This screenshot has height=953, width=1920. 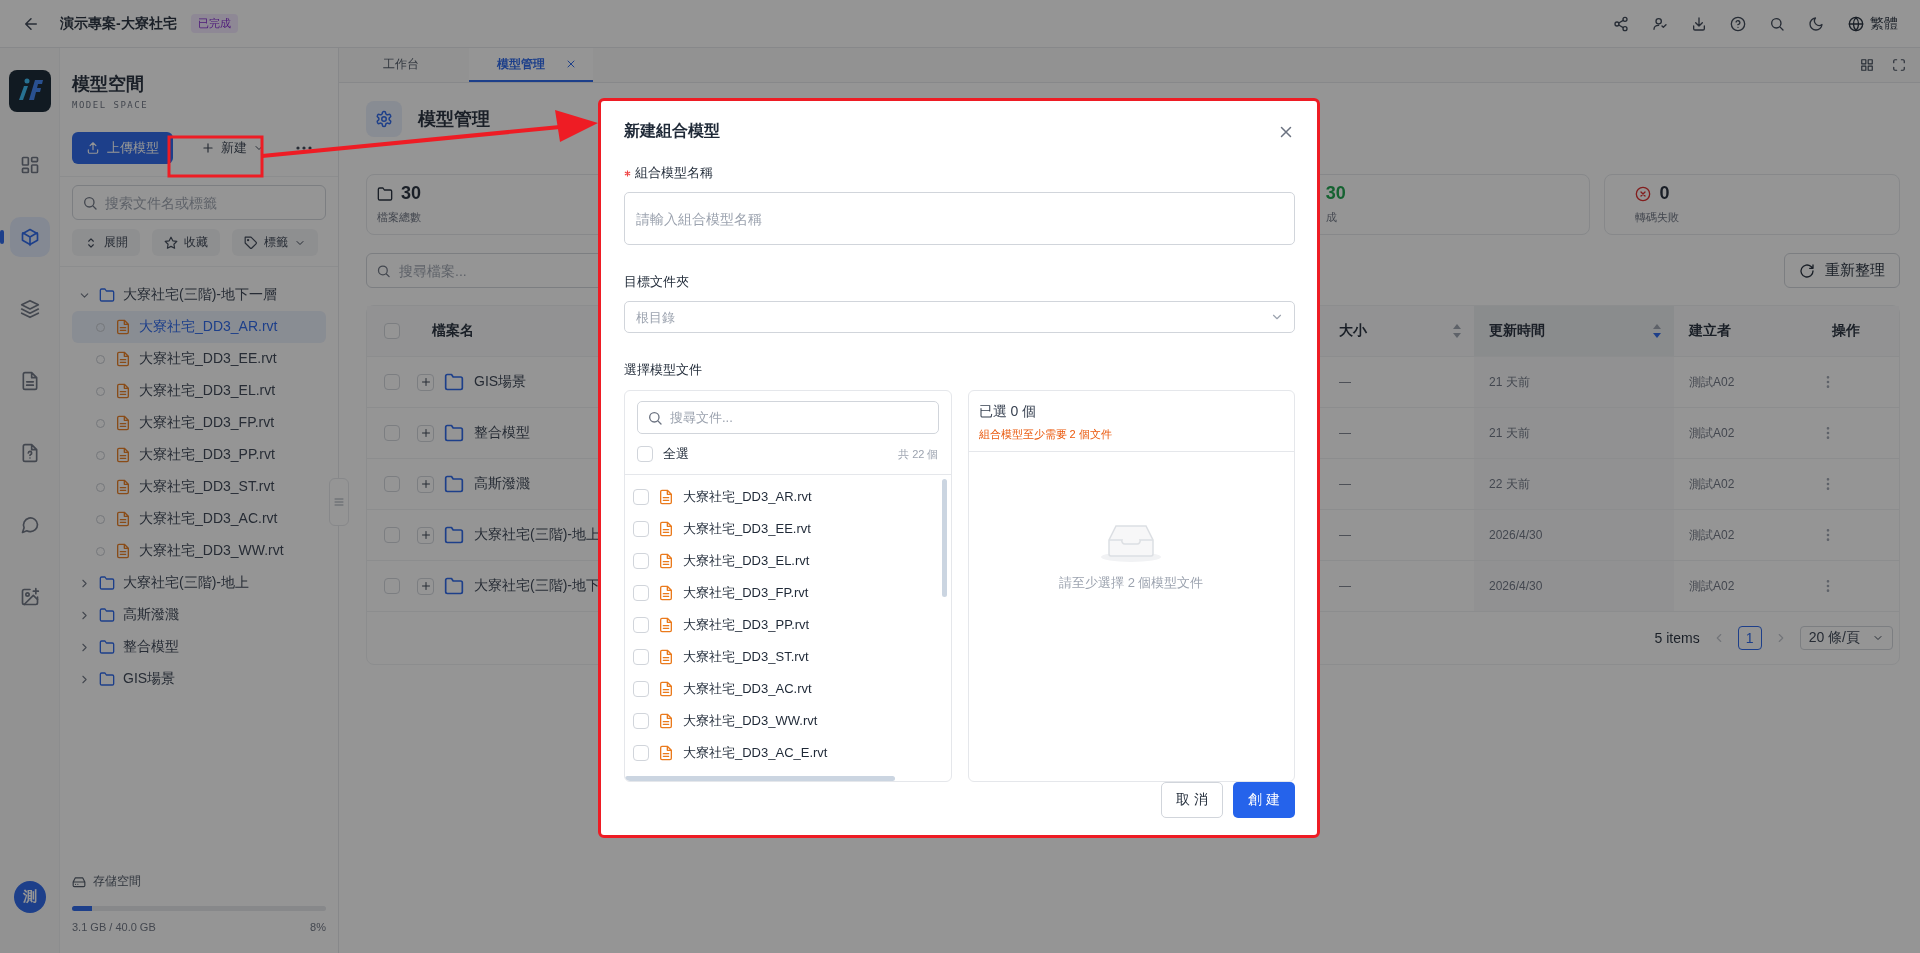 I want to click on project-title: 演示專案-大寮社宅, so click(x=118, y=23).